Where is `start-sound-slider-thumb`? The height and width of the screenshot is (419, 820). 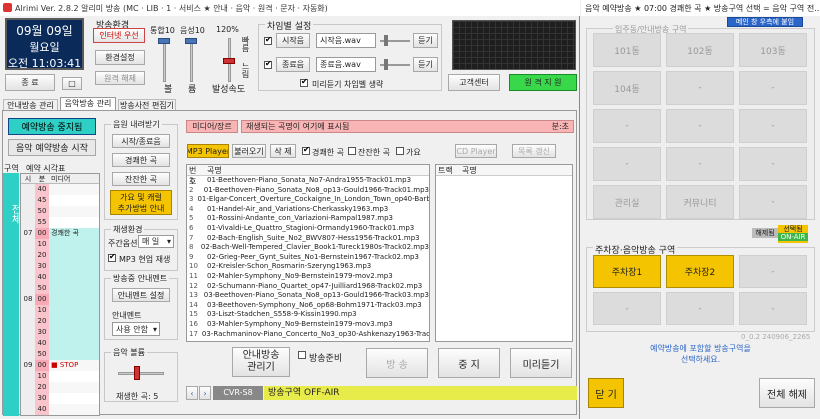
start-sound-slider-thumb is located at coordinates (386, 40).